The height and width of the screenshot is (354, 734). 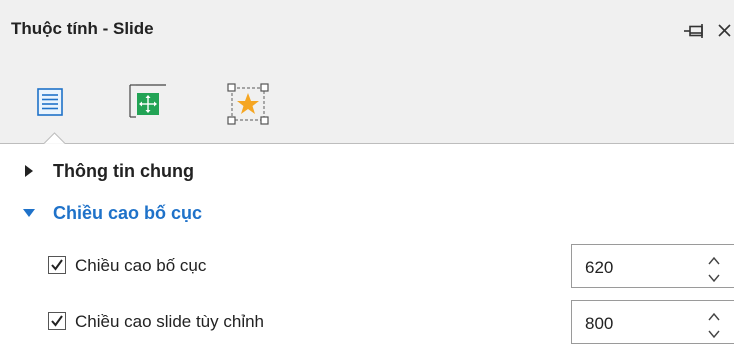 What do you see at coordinates (599, 324) in the screenshot?
I see `custom-slide-height-value: 800` at bounding box center [599, 324].